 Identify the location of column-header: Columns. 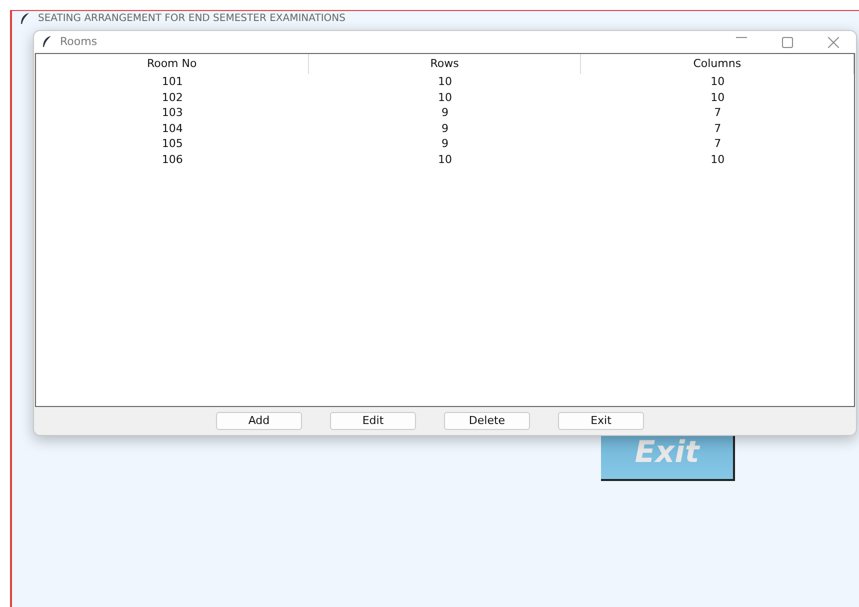
(717, 64).